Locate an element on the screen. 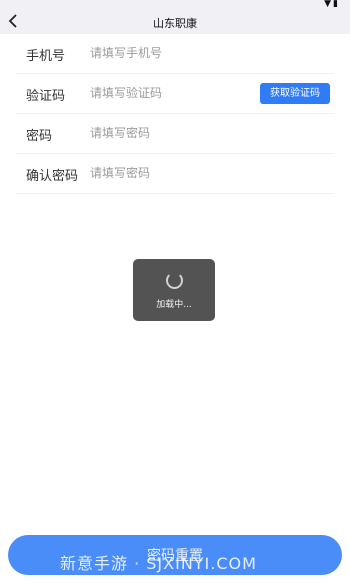 The height and width of the screenshot is (583, 350). phone-row: 手机号 is located at coordinates (175, 54).